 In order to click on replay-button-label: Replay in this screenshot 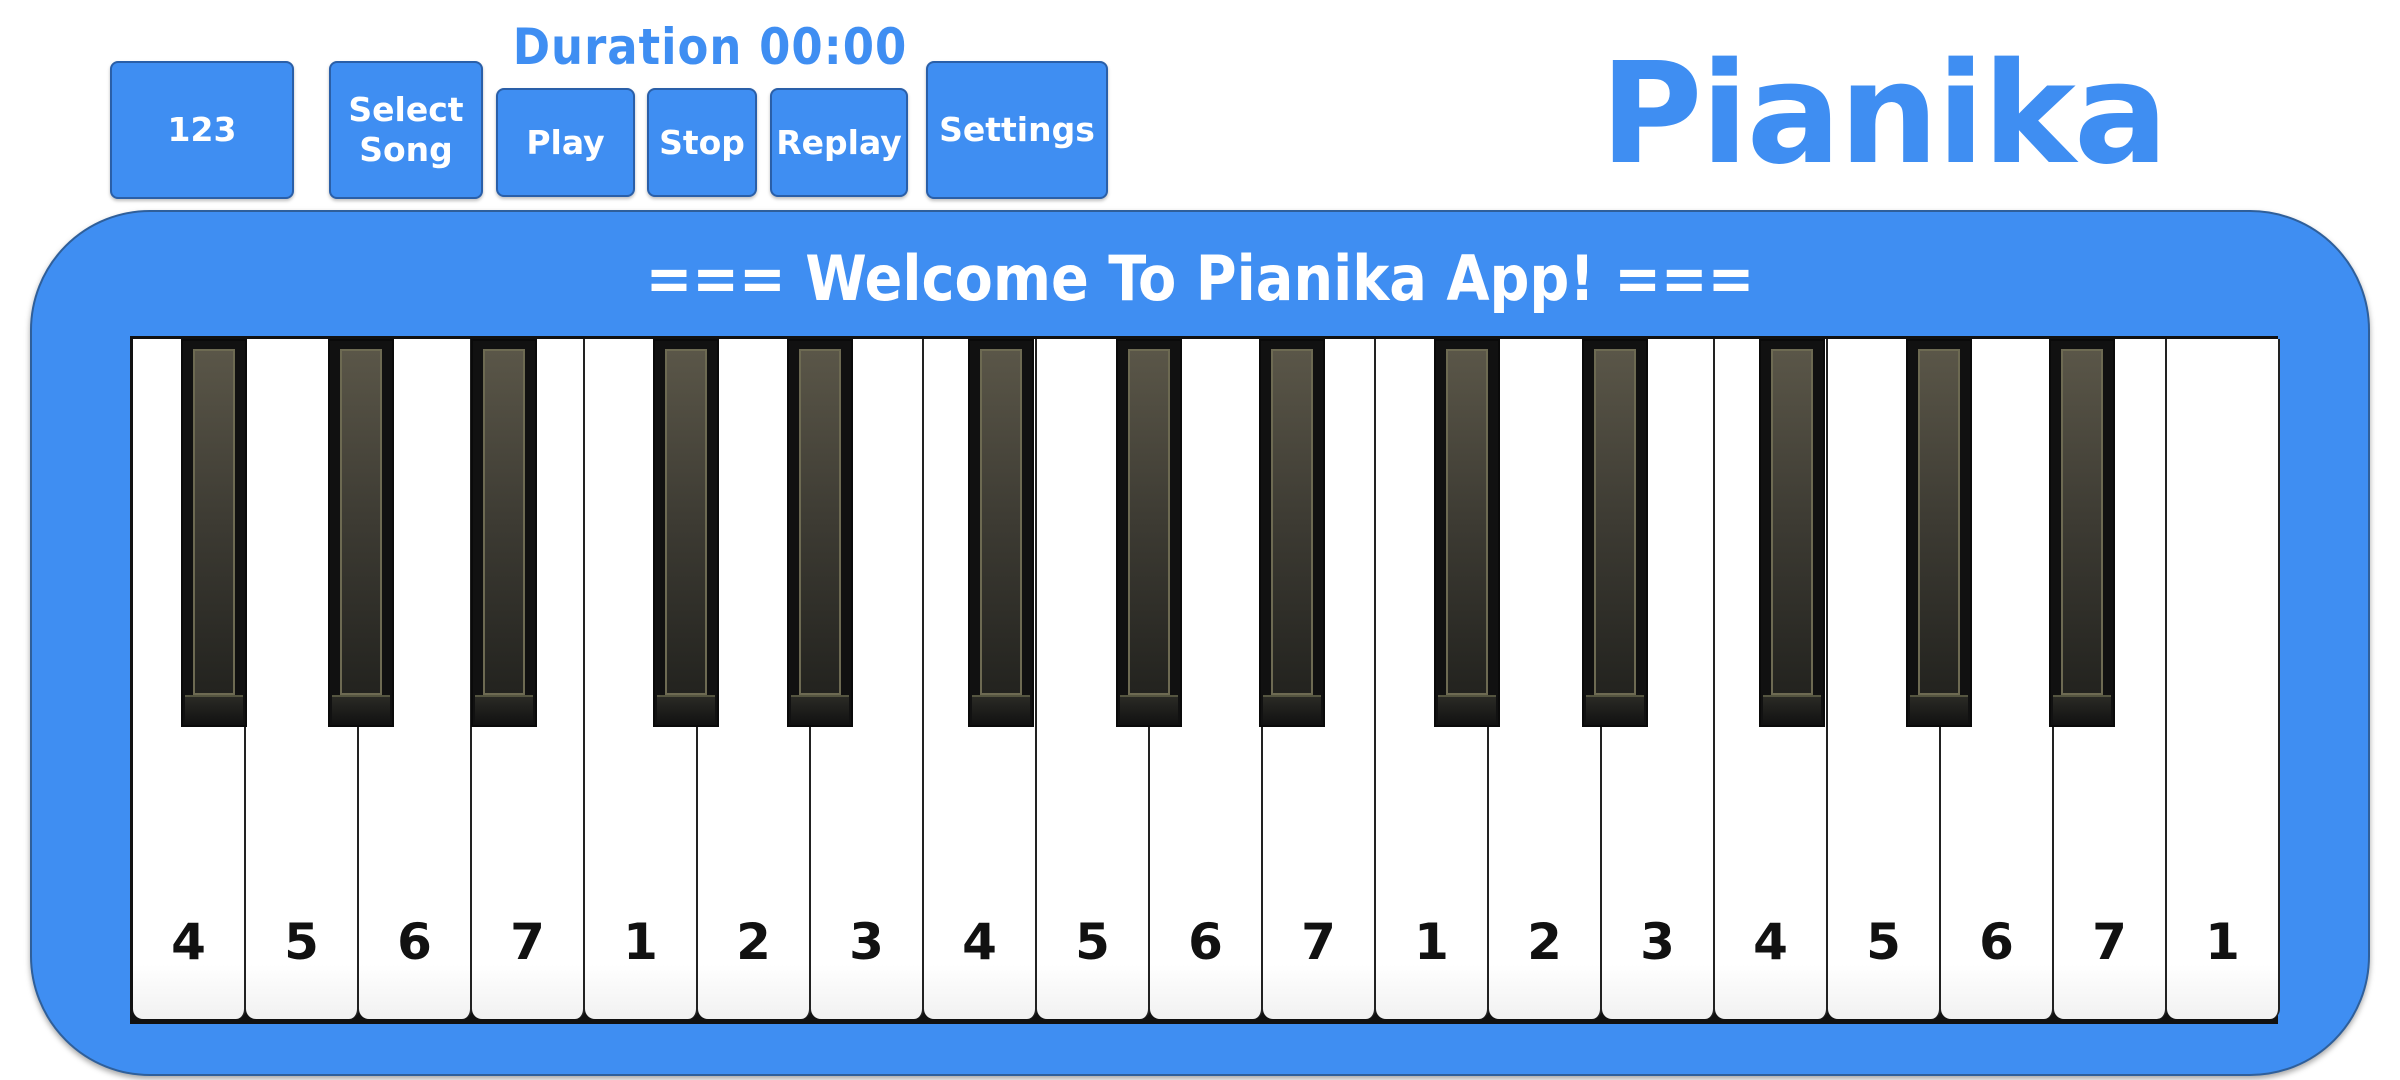, I will do `click(839, 142)`.